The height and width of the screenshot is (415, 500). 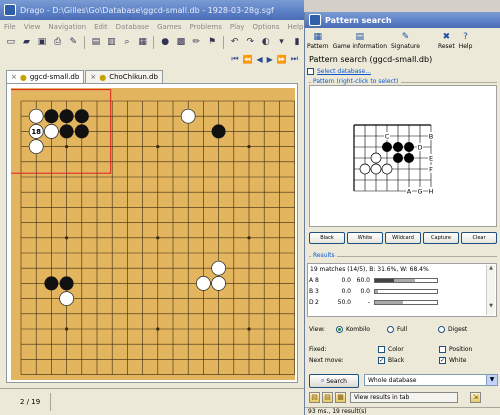 I want to click on fixed-color-label: Color, so click(x=396, y=349).